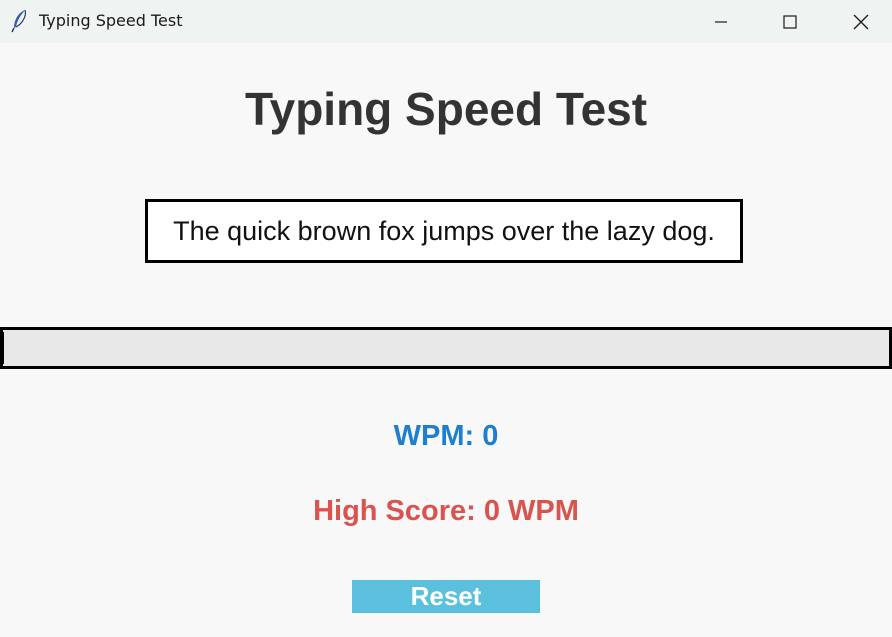  What do you see at coordinates (446, 596) in the screenshot?
I see `reset-button: Reset` at bounding box center [446, 596].